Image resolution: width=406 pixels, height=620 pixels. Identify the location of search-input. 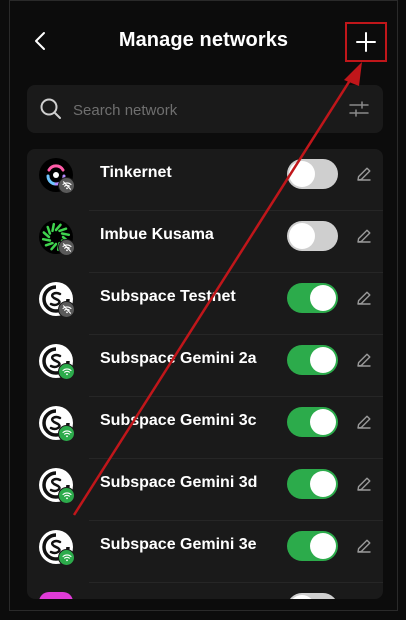
(203, 110).